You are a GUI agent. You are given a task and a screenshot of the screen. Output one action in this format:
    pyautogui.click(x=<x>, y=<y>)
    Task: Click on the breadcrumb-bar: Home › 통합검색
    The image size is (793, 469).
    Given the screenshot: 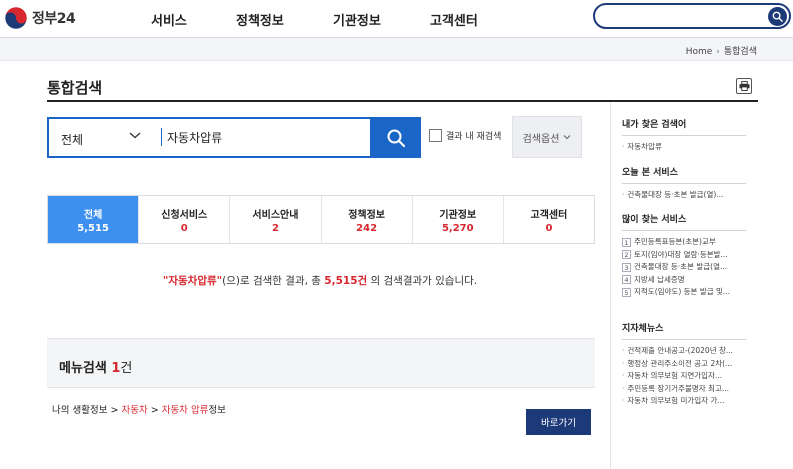 What is the action you would take?
    pyautogui.click(x=396, y=50)
    